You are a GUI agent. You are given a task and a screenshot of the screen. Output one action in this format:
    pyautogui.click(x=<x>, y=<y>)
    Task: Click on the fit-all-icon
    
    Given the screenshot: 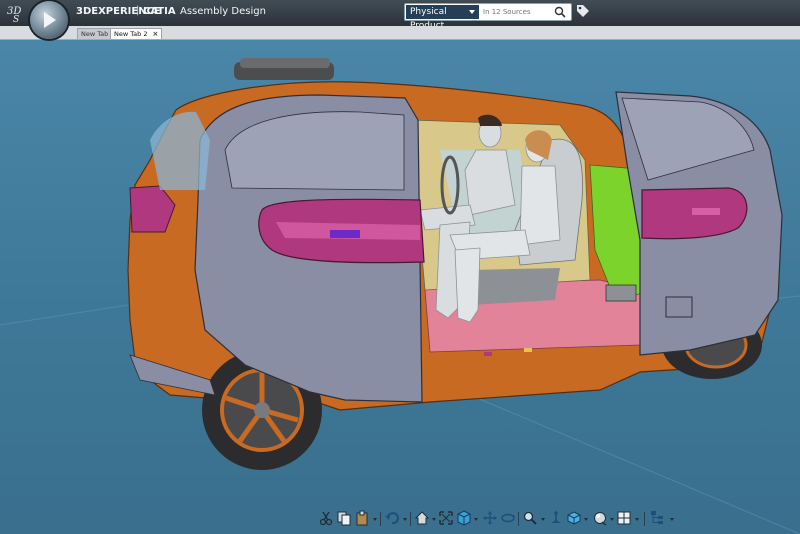 What is the action you would take?
    pyautogui.click(x=446, y=518)
    